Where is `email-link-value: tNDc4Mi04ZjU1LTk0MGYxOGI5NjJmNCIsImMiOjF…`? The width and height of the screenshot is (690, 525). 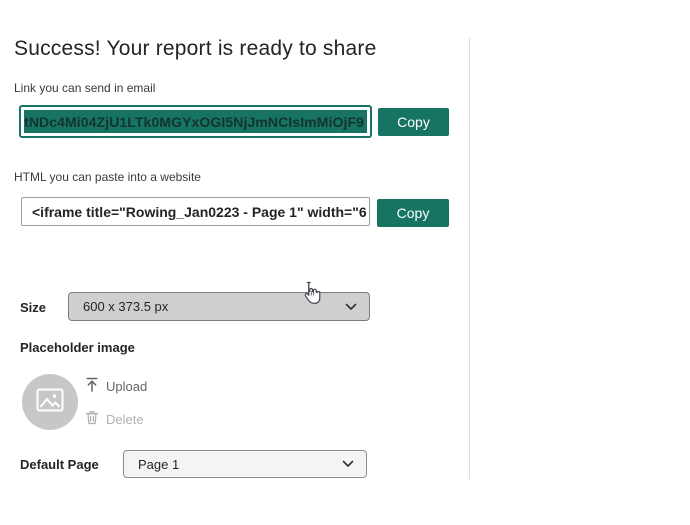 email-link-value: tNDc4Mi04ZjU1LTk0MGYxOGI5NjJmNCIsImMiOjF… is located at coordinates (195, 121).